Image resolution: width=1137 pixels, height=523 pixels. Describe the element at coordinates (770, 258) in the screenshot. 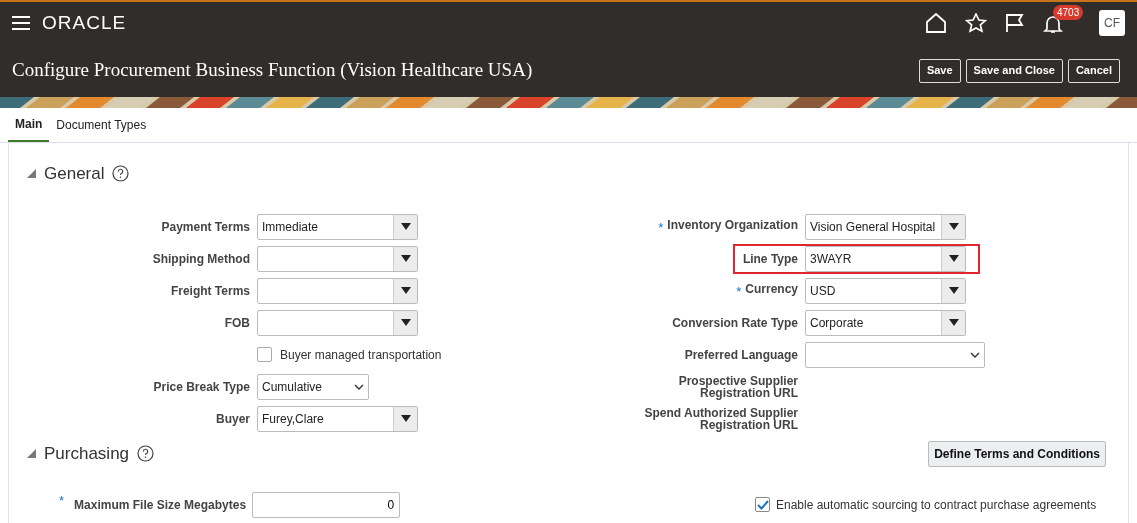

I see `field-label: Line Type` at that location.